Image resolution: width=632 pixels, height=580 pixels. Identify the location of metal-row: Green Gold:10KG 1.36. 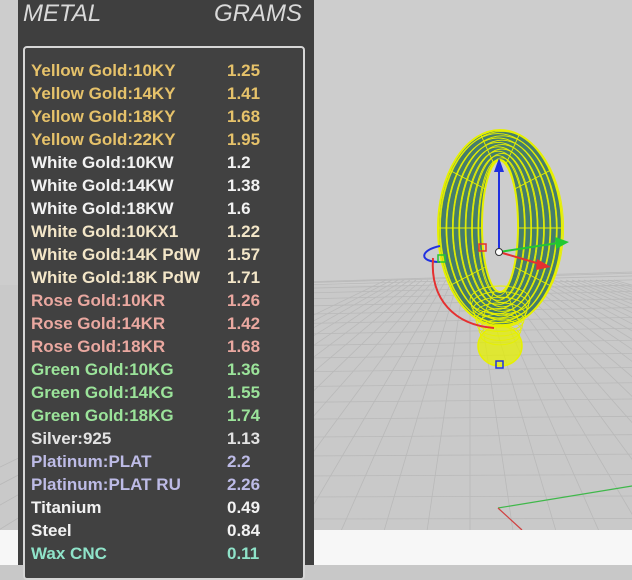
(164, 369).